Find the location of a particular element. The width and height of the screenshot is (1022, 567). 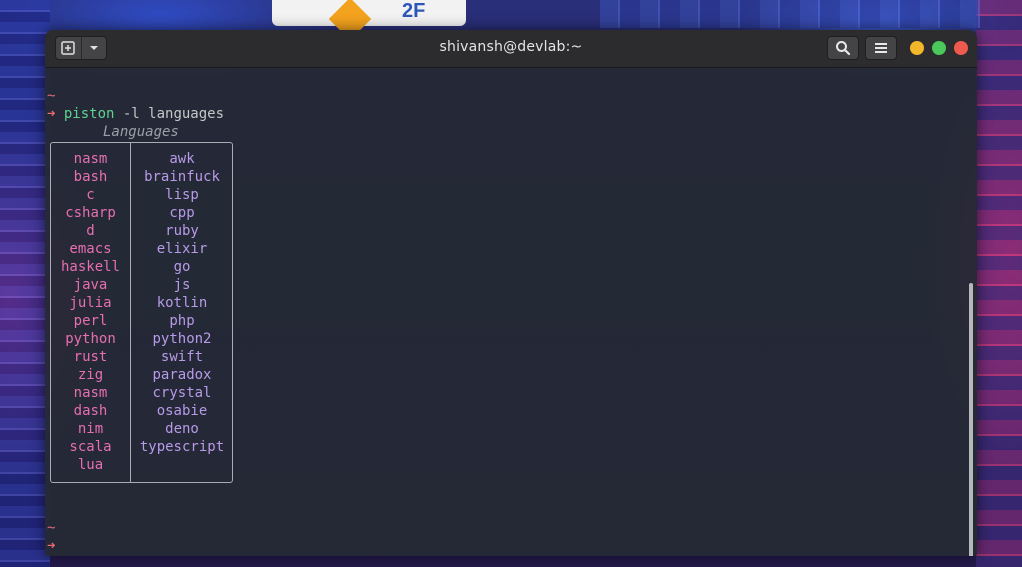

language-item: bash is located at coordinates (90, 177).